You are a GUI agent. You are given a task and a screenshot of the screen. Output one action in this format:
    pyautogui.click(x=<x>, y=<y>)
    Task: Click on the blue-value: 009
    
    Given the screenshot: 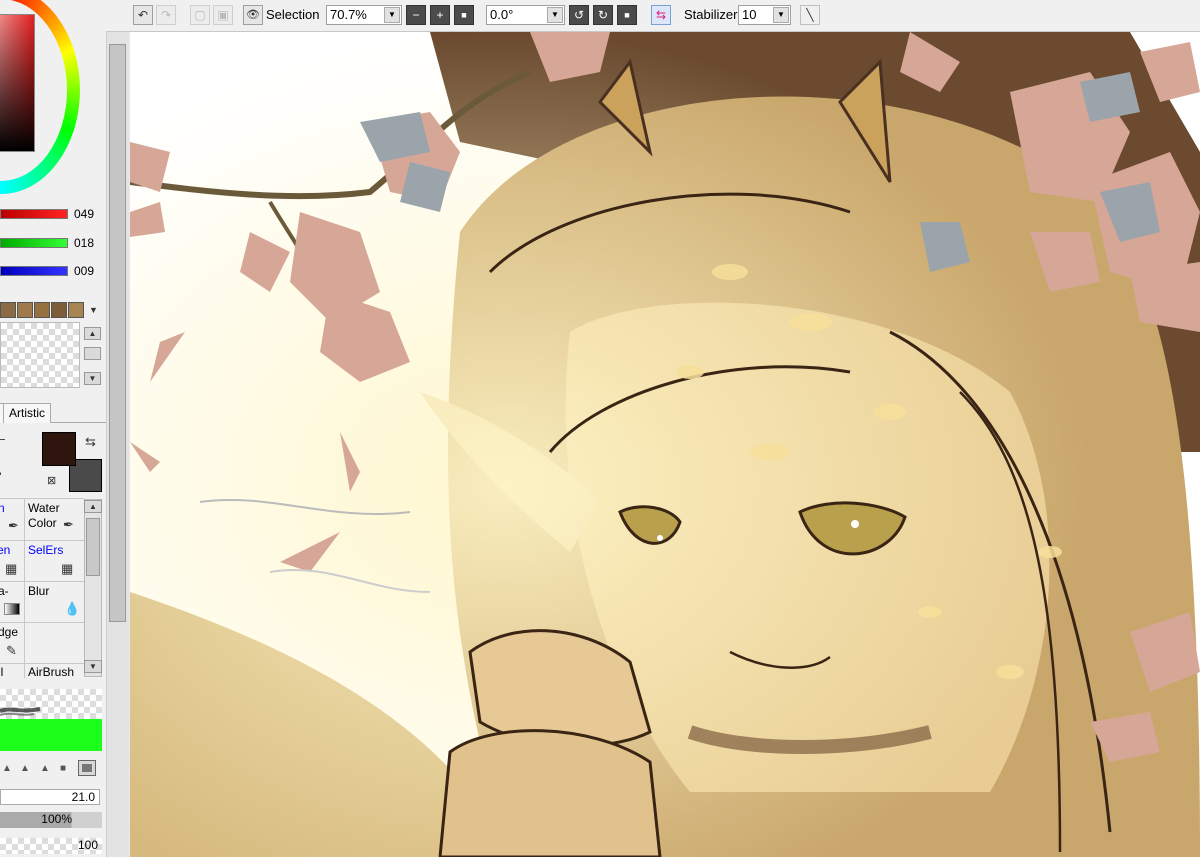 What is the action you would take?
    pyautogui.click(x=84, y=271)
    